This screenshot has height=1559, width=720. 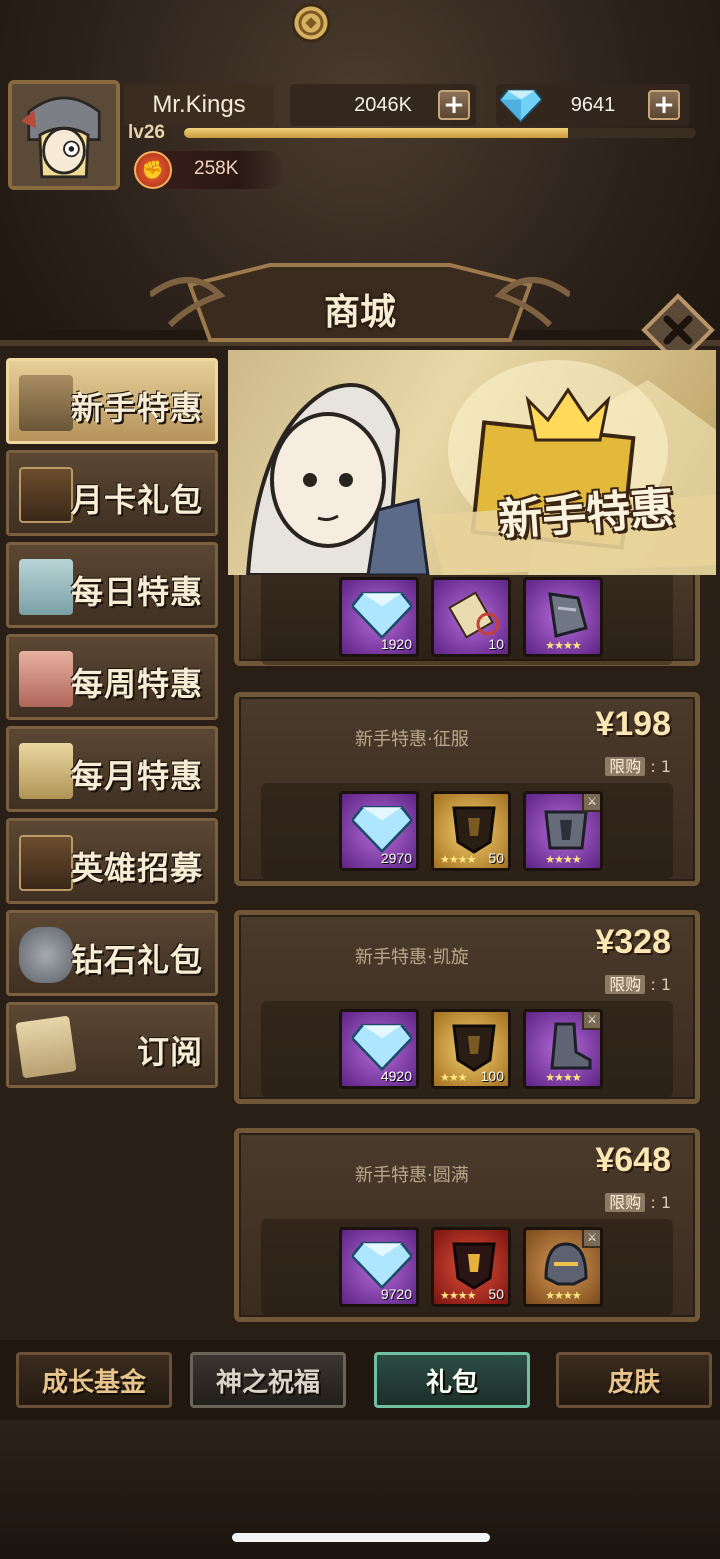 What do you see at coordinates (136, 408) in the screenshot?
I see `category-label: 新手特惠` at bounding box center [136, 408].